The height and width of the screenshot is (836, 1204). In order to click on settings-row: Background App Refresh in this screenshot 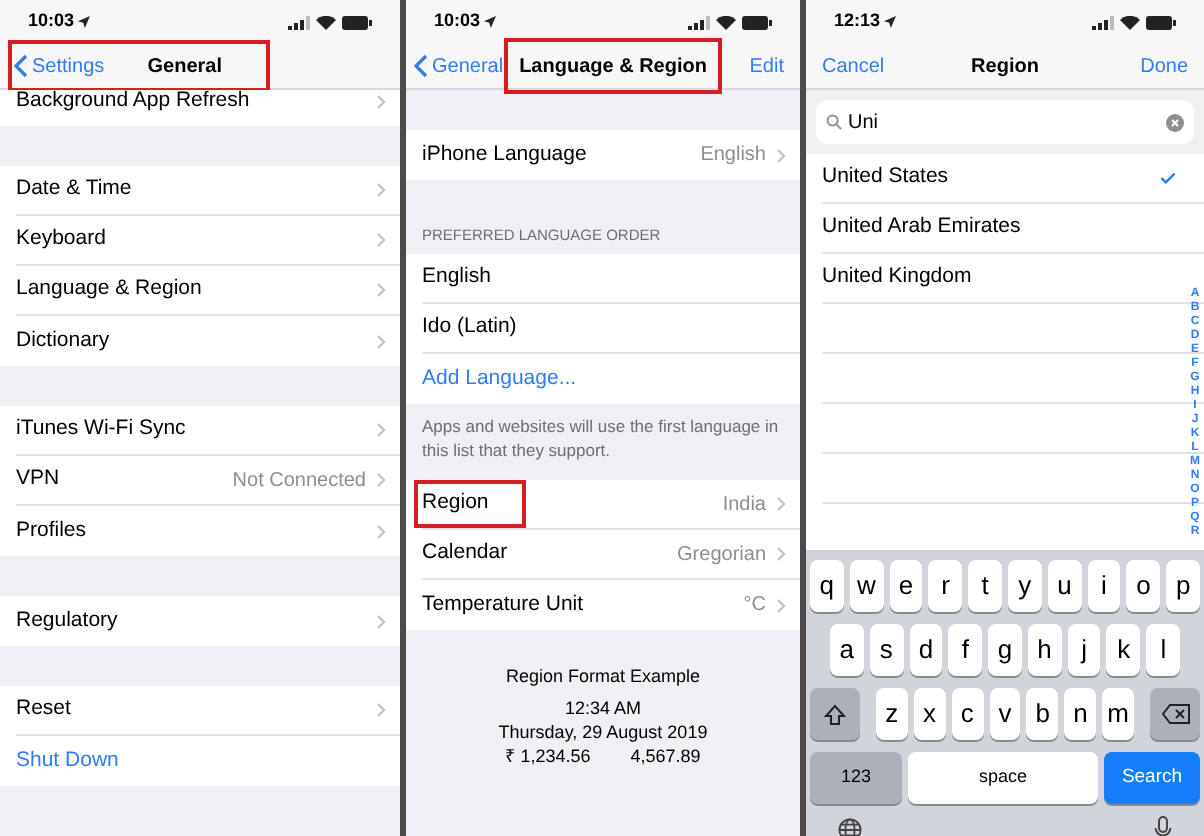, I will do `click(200, 108)`.